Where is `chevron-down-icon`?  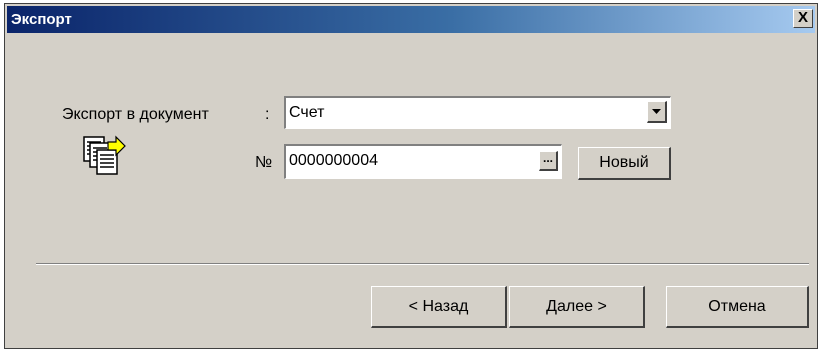 chevron-down-icon is located at coordinates (656, 111).